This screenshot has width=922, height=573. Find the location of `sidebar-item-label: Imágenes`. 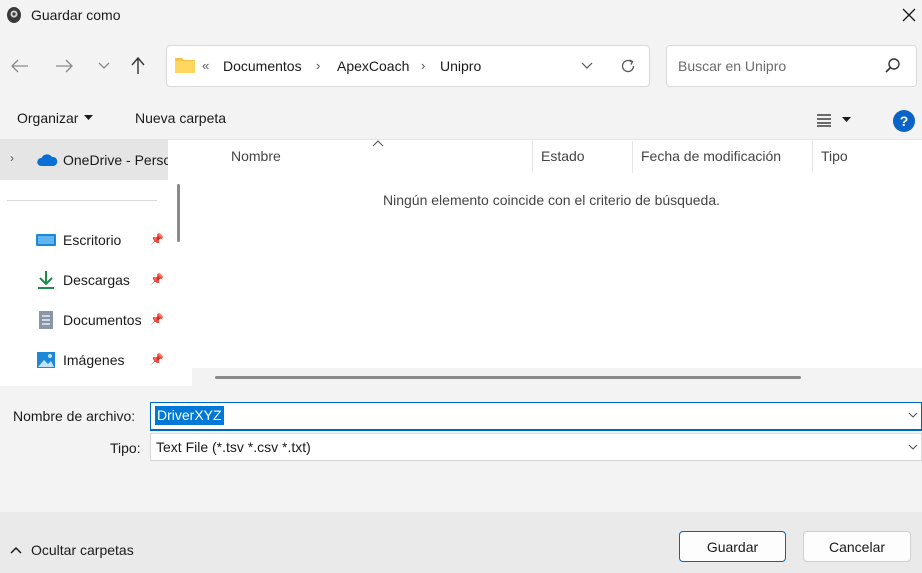

sidebar-item-label: Imágenes is located at coordinates (94, 360).